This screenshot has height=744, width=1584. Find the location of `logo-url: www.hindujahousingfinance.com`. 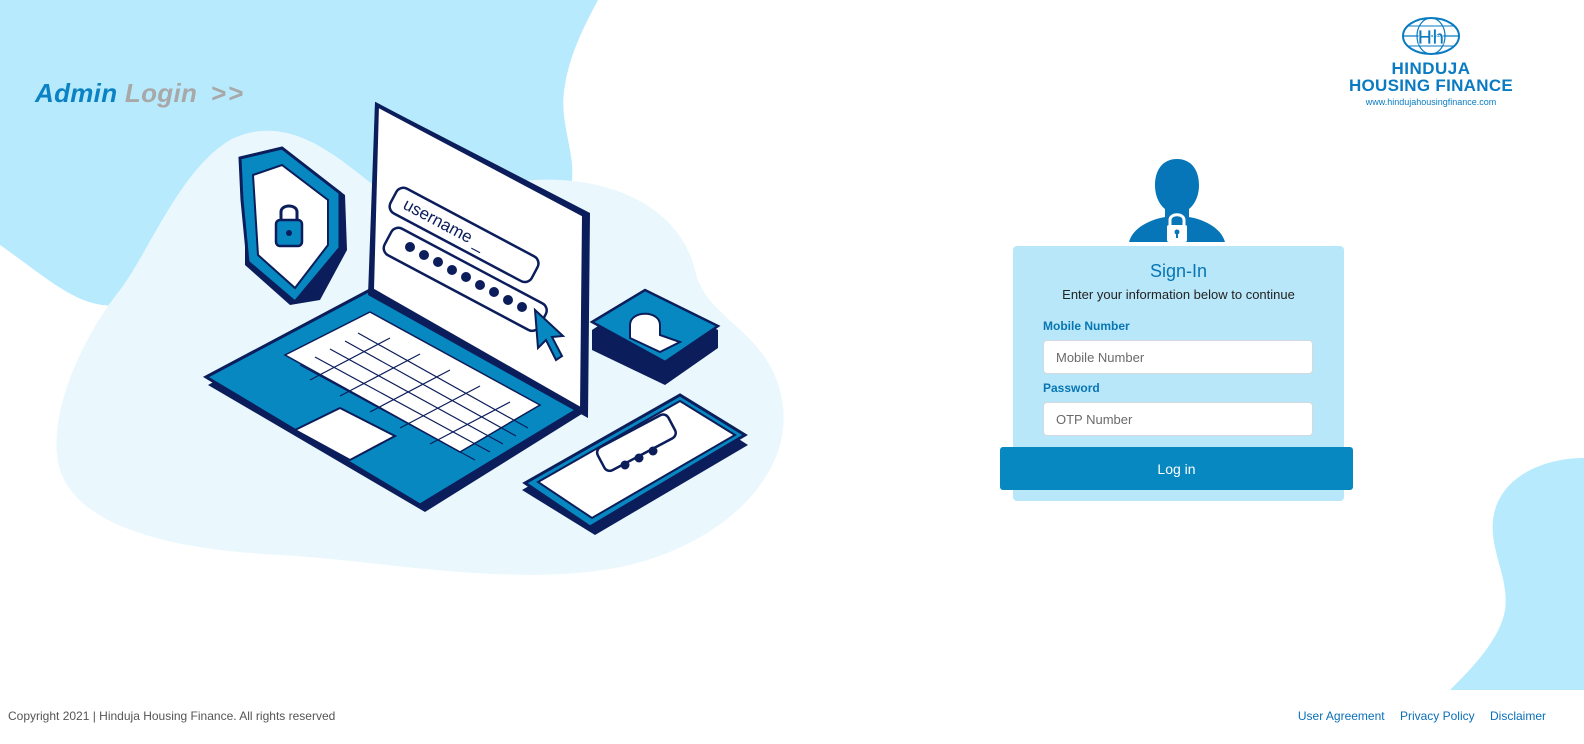

logo-url: www.hindujahousingfinance.com is located at coordinates (1431, 102).